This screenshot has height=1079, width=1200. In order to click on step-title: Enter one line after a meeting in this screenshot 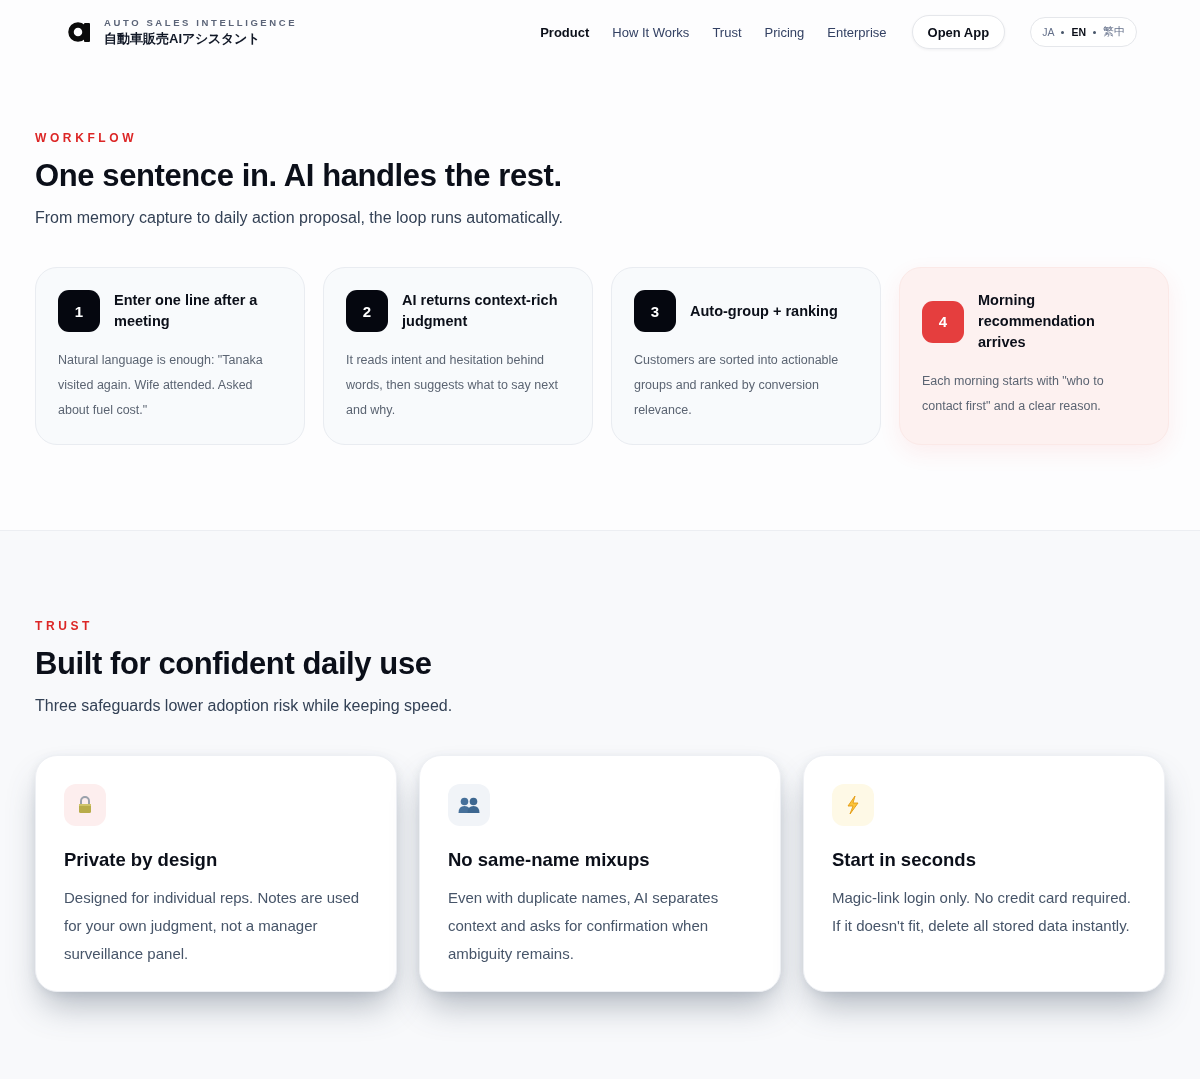, I will do `click(186, 311)`.